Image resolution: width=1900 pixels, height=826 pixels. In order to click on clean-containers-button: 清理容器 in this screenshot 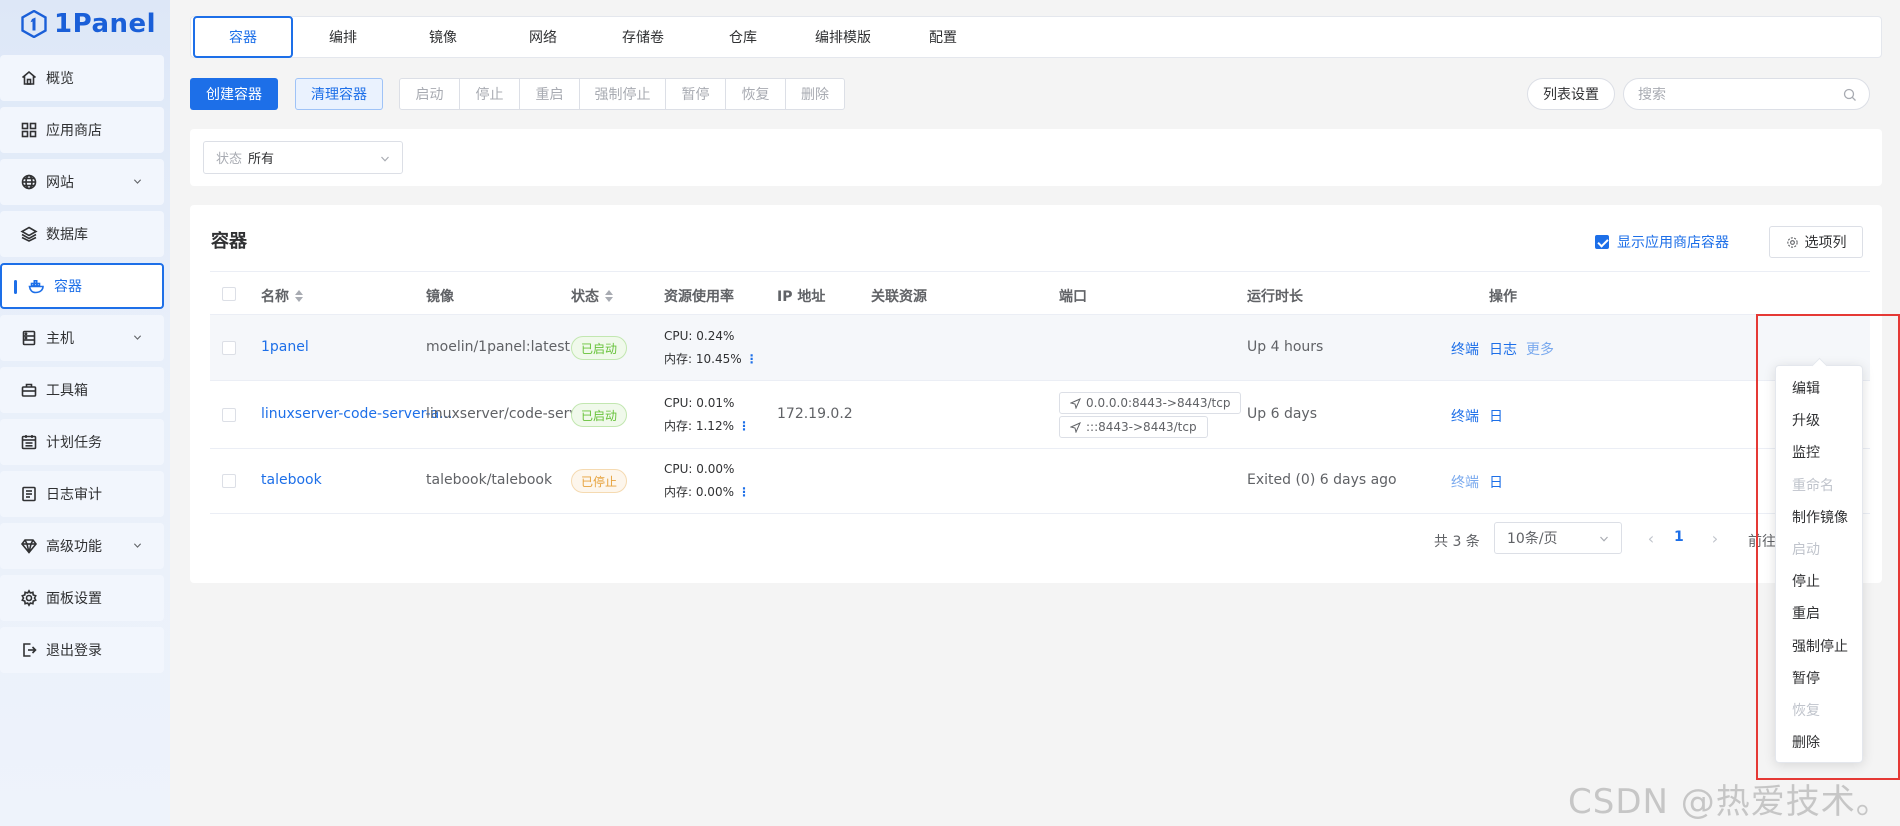, I will do `click(339, 94)`.